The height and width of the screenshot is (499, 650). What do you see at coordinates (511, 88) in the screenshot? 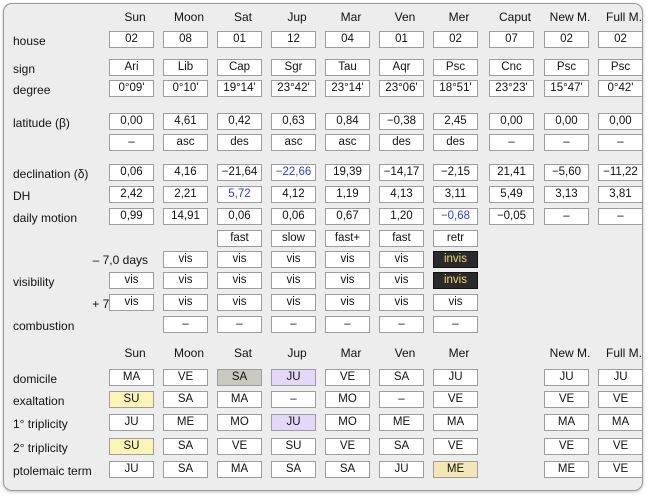
I see `degree-cell: 23°23'` at bounding box center [511, 88].